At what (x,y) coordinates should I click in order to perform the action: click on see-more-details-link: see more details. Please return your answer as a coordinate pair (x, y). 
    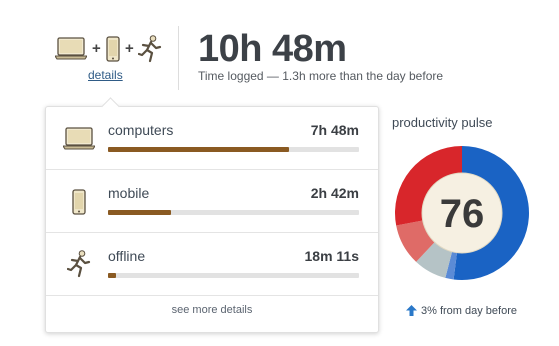
    Looking at the image, I should click on (212, 310).